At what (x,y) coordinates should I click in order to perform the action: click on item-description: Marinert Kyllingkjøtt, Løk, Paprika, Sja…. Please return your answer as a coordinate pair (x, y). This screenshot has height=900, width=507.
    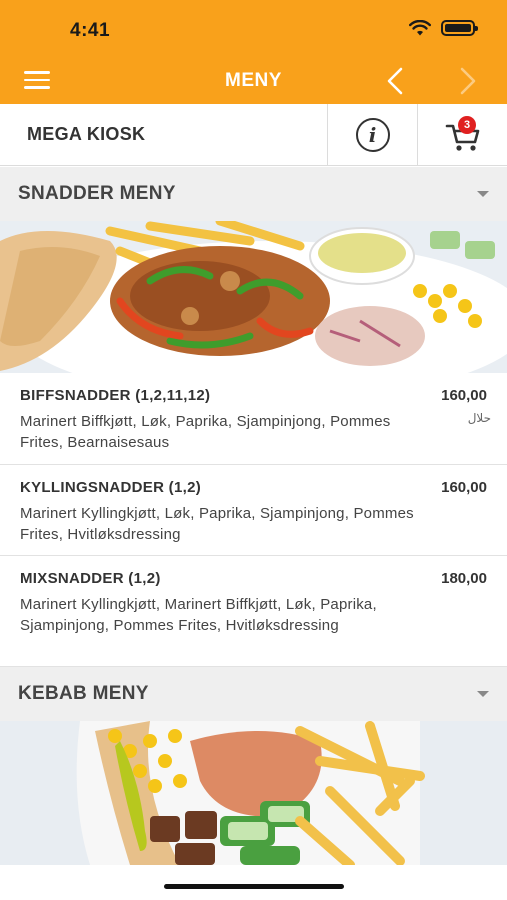
    Looking at the image, I should click on (217, 524).